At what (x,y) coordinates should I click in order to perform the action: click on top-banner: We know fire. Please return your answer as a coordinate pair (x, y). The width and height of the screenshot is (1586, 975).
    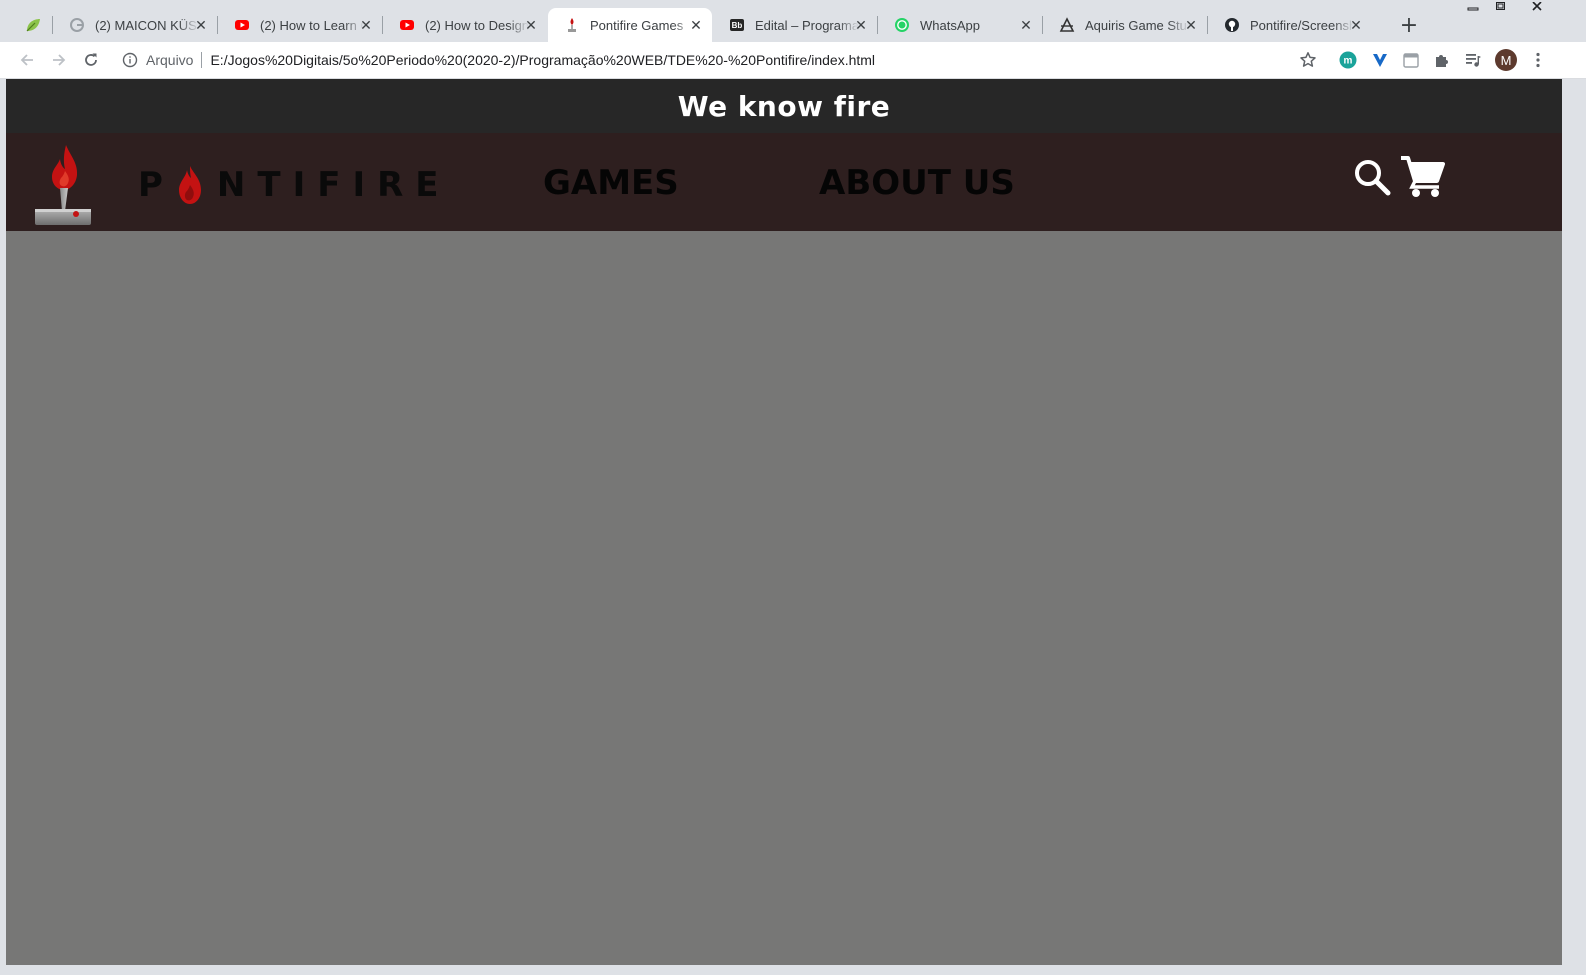
    Looking at the image, I should click on (784, 106).